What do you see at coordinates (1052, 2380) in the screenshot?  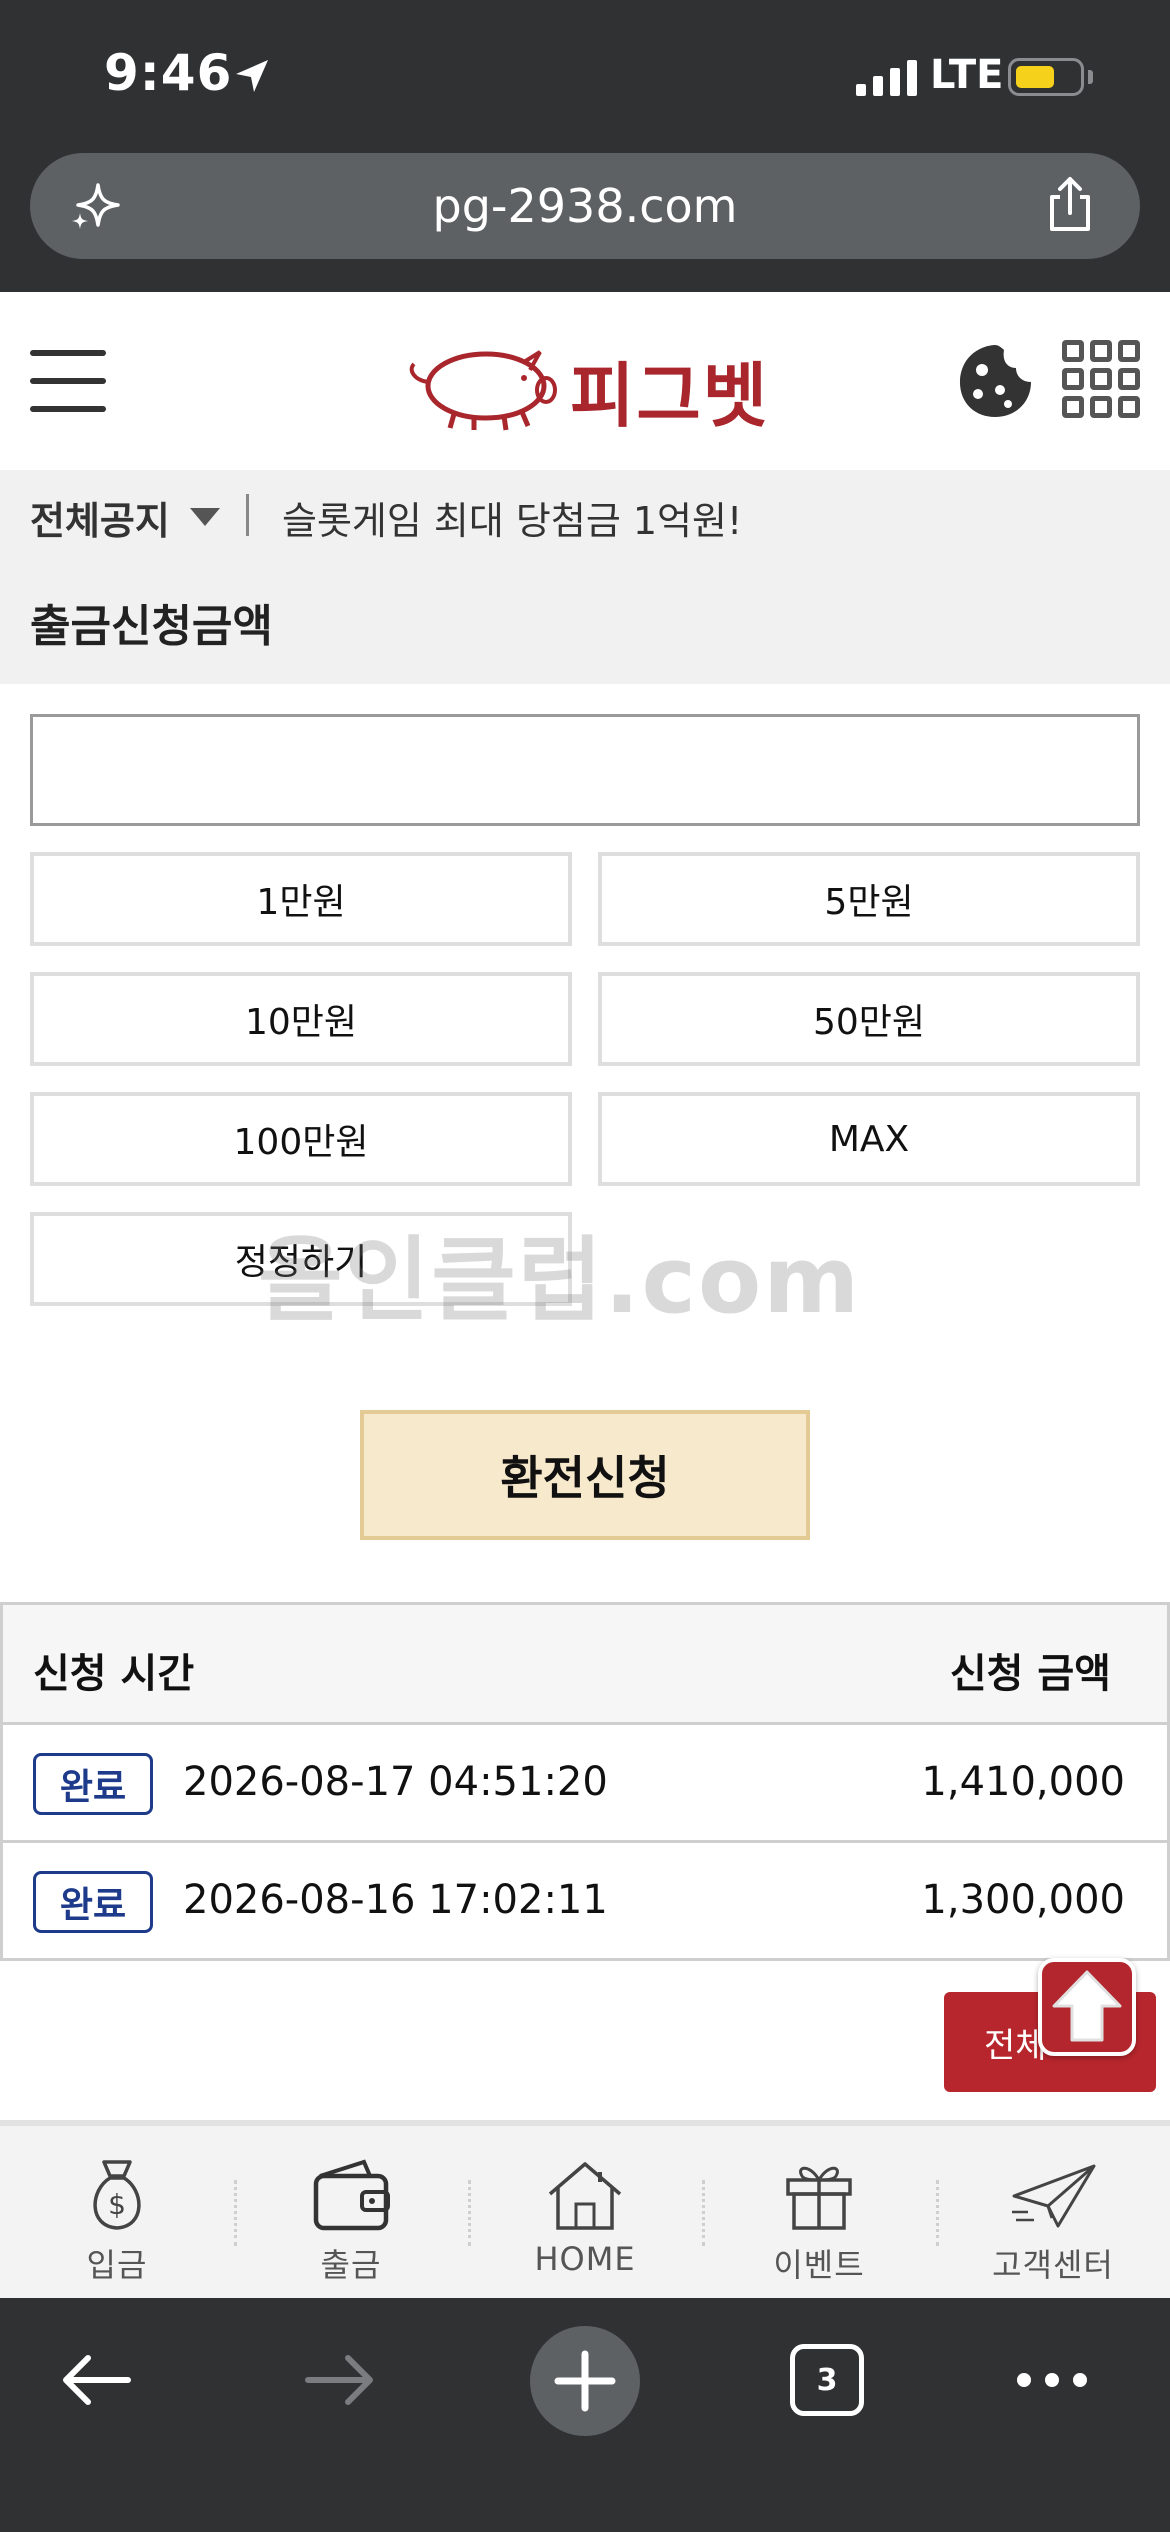 I see `more-options-icon` at bounding box center [1052, 2380].